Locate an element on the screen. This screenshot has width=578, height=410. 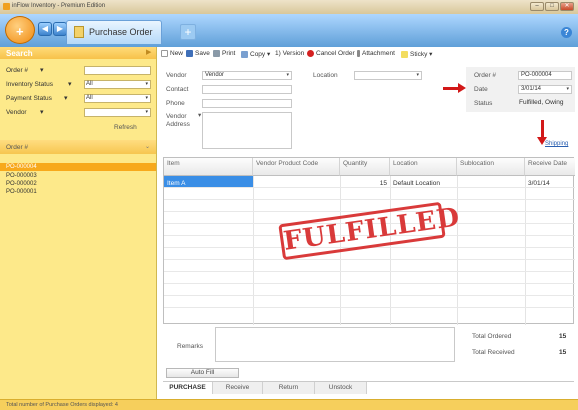
phone-input is located at coordinates (247, 103).